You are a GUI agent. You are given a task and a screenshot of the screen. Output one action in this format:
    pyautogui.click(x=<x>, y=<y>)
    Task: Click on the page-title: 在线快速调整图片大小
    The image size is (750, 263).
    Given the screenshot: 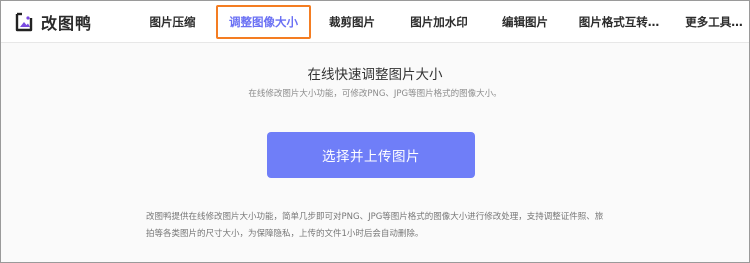 What is the action you would take?
    pyautogui.click(x=375, y=75)
    